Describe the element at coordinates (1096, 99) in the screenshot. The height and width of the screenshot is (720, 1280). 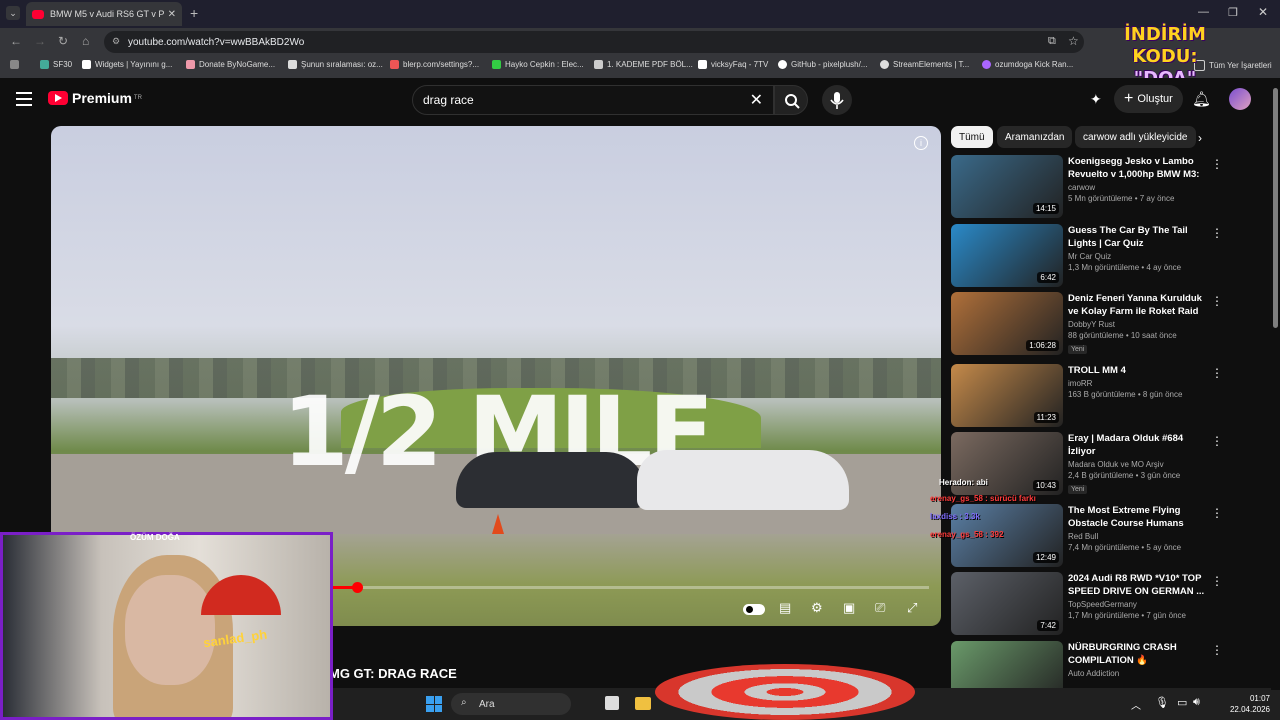
I see `puzzle-icon: ✦` at that location.